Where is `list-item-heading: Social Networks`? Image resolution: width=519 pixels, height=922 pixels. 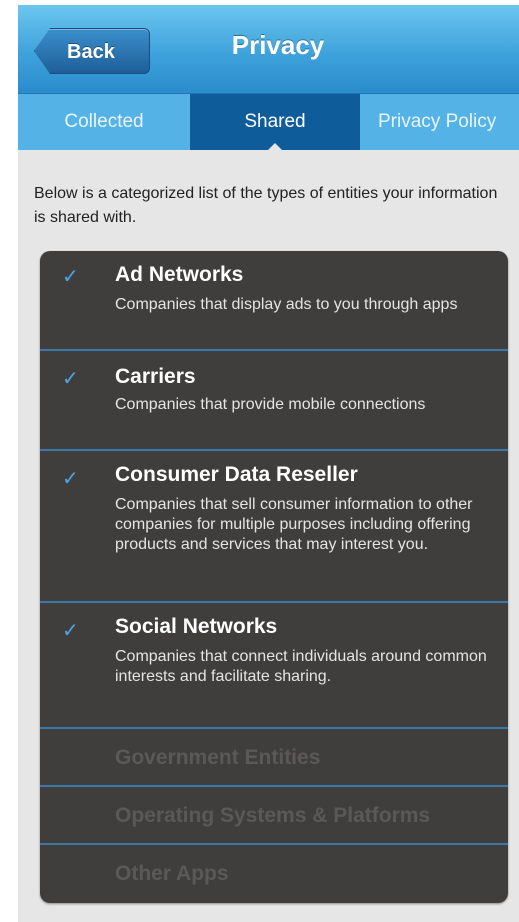 list-item-heading: Social Networks is located at coordinates (196, 626).